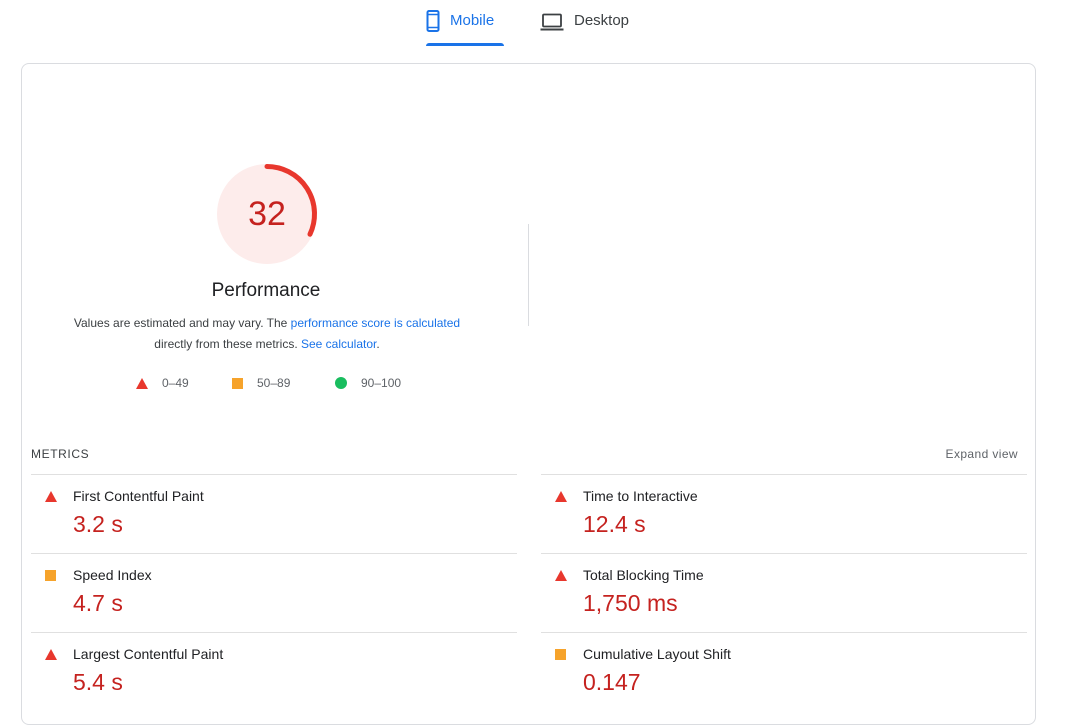  Describe the element at coordinates (98, 603) in the screenshot. I see `metric-value: 4.7 s` at that location.